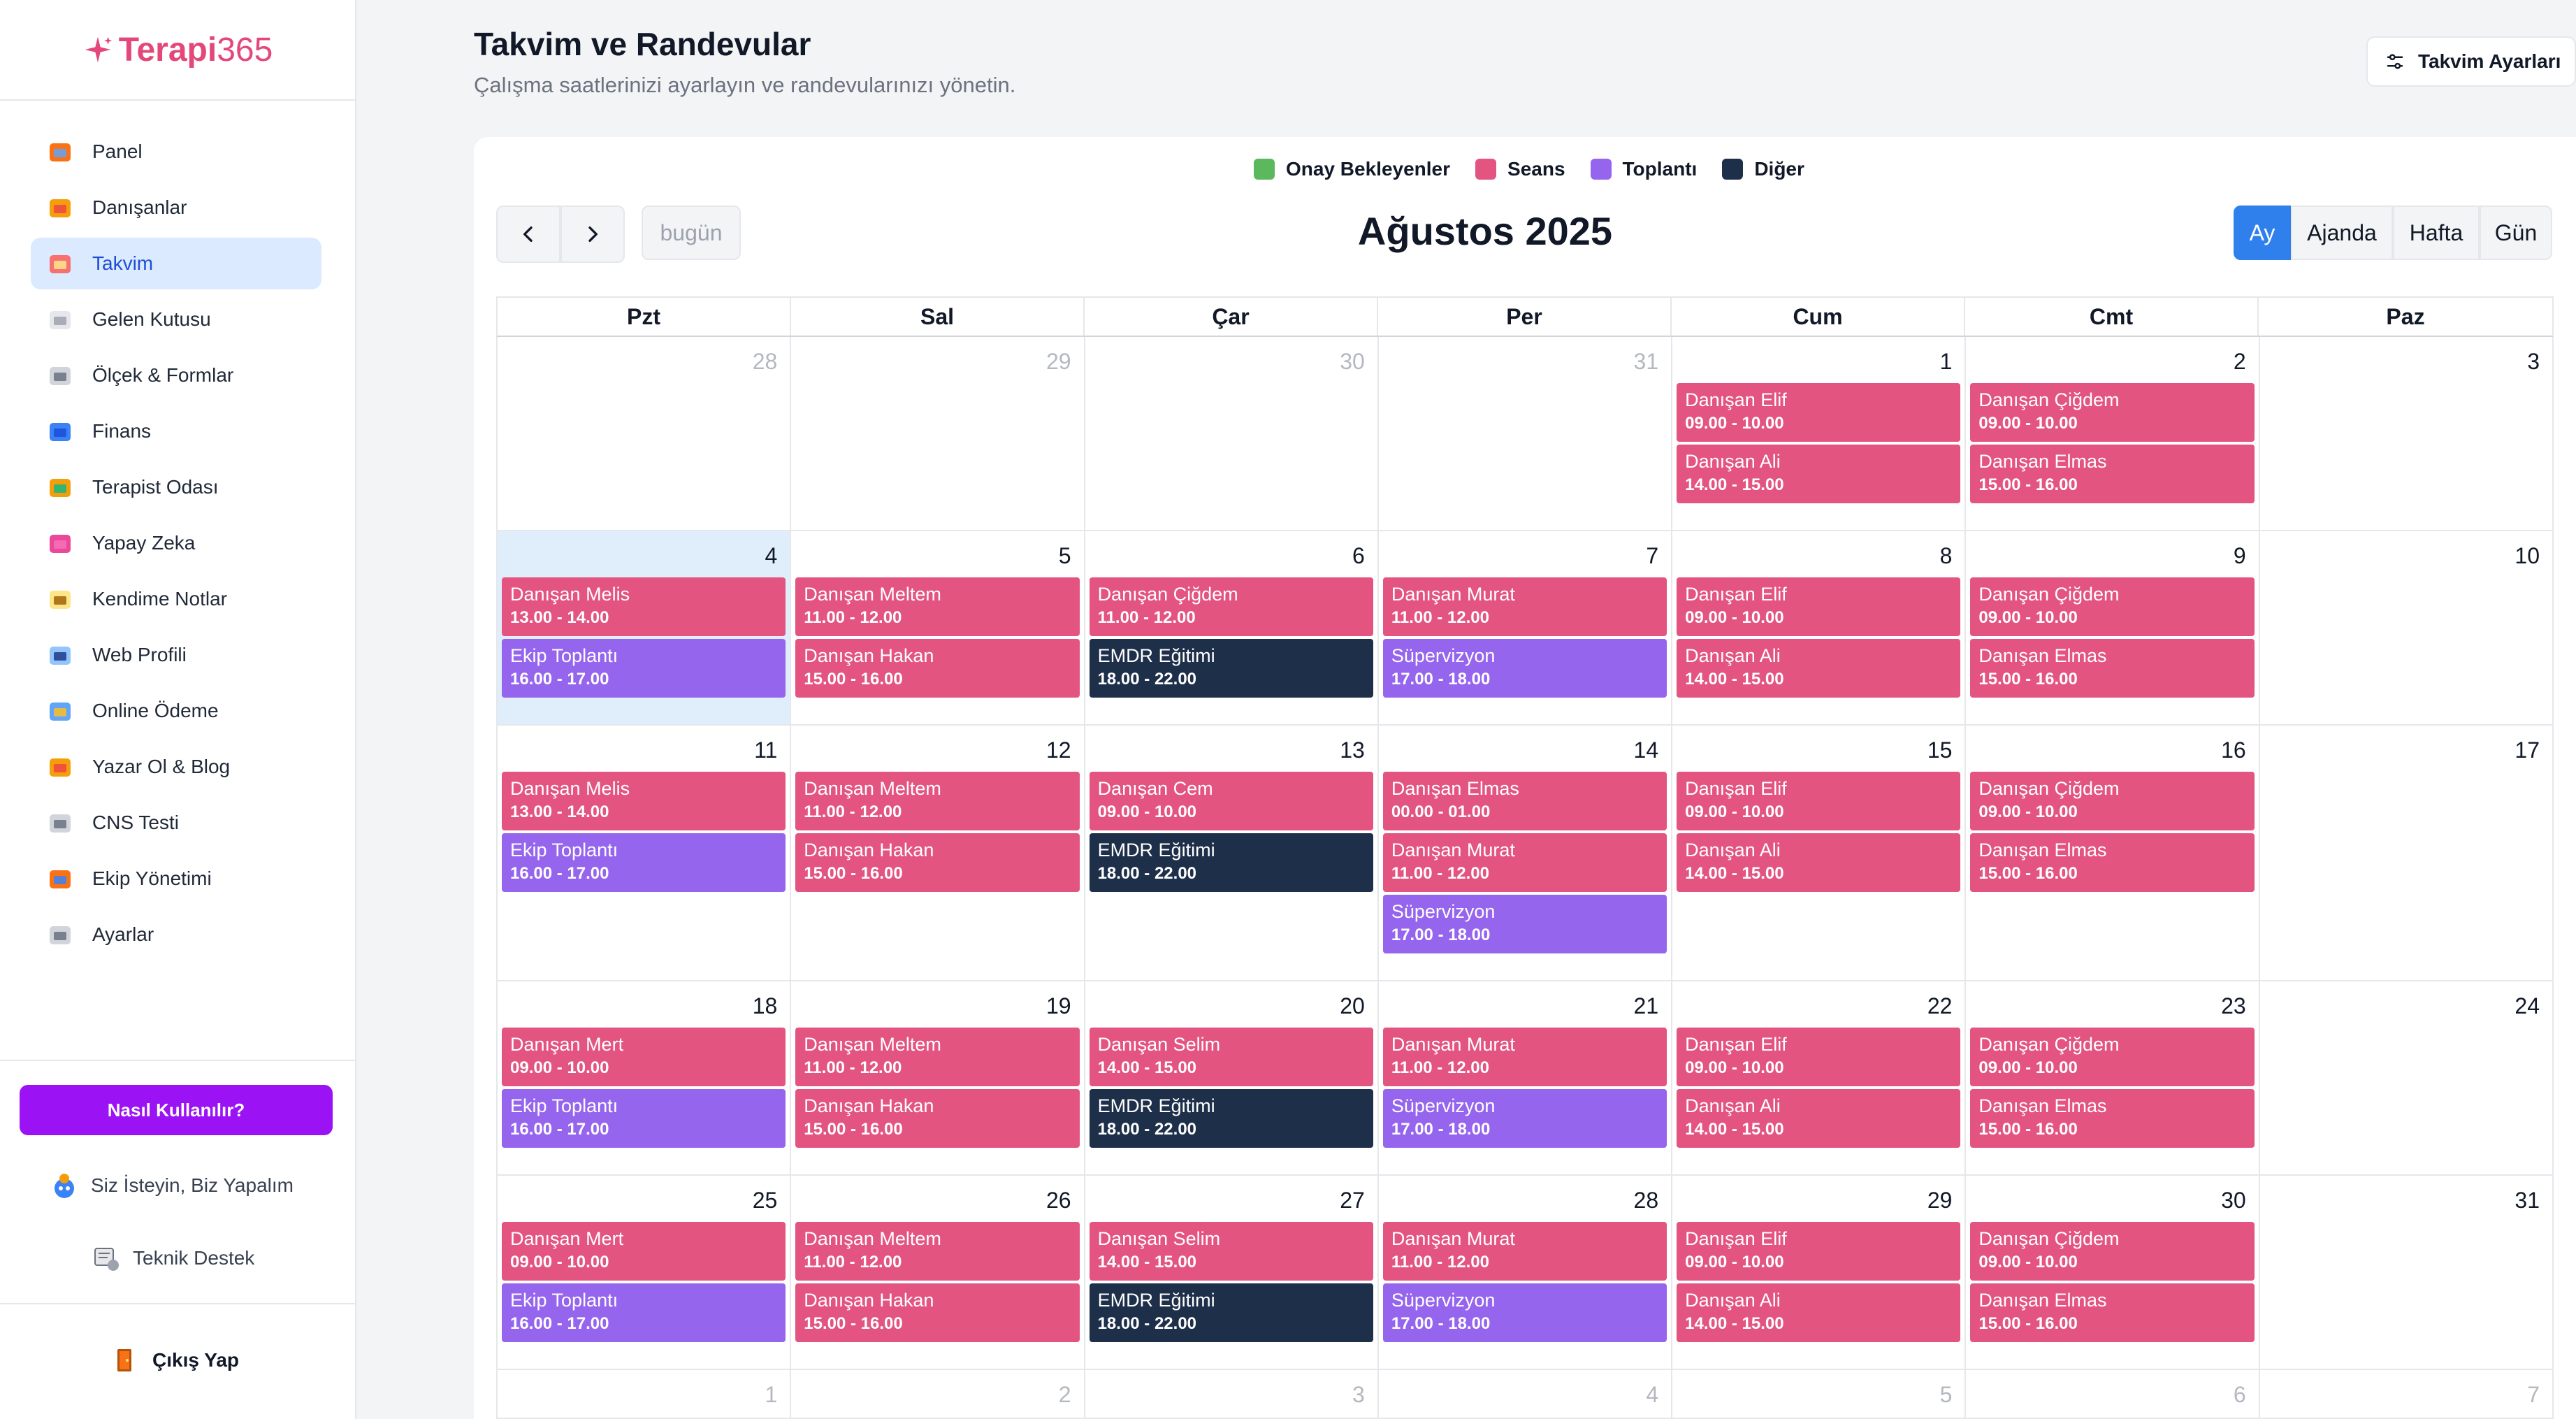 This screenshot has width=2576, height=1419. Describe the element at coordinates (644, 606) in the screenshot. I see `calendar-event: Danışan Melis 13.00 - 14.00` at that location.